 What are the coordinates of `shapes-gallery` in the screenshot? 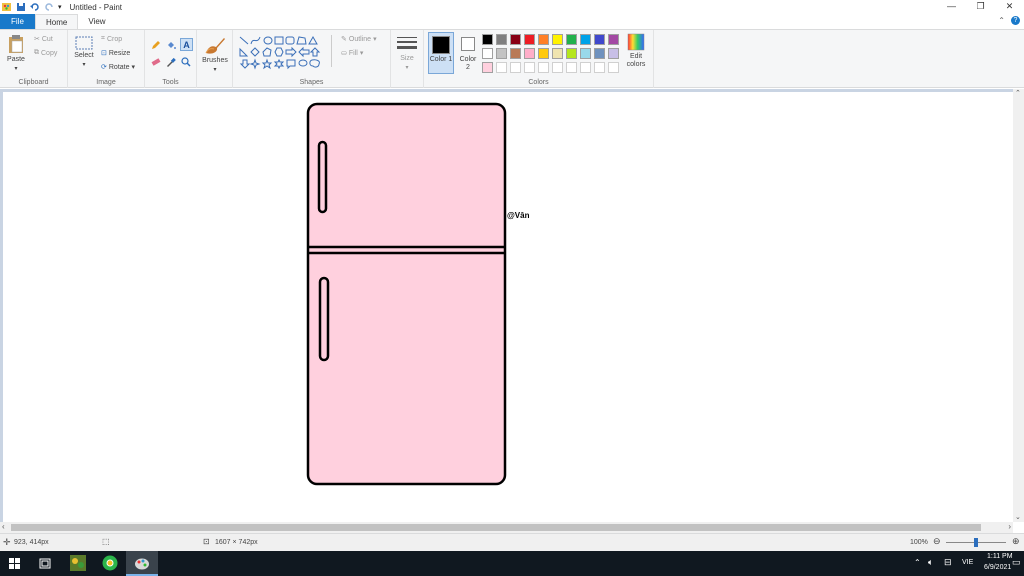 It's located at (287, 54).